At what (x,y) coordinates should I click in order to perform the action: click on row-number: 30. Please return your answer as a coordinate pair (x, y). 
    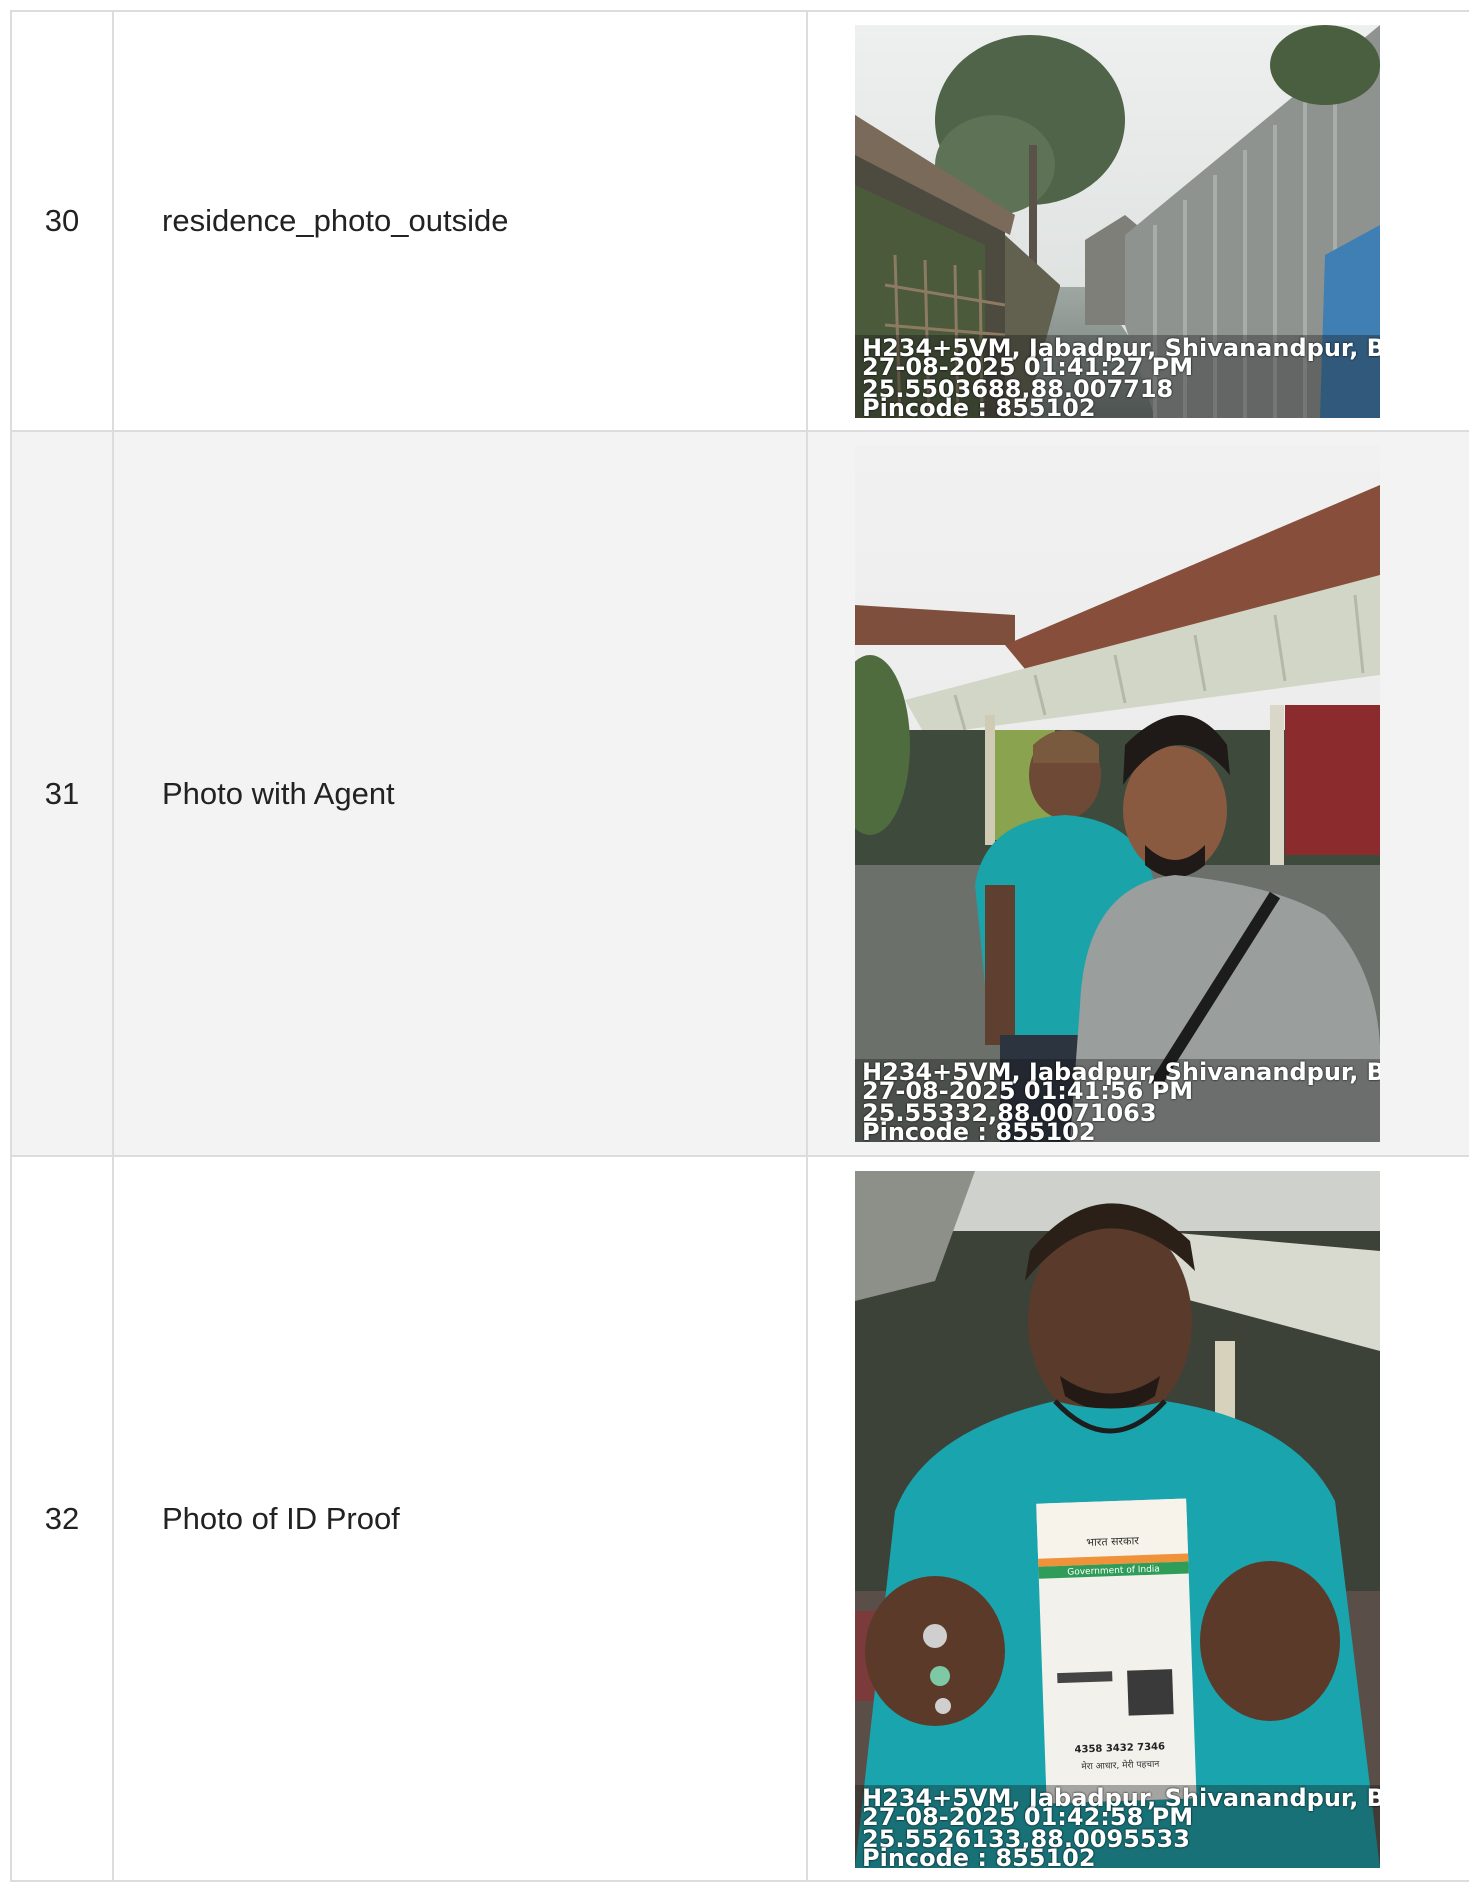
    Looking at the image, I should click on (62, 221).